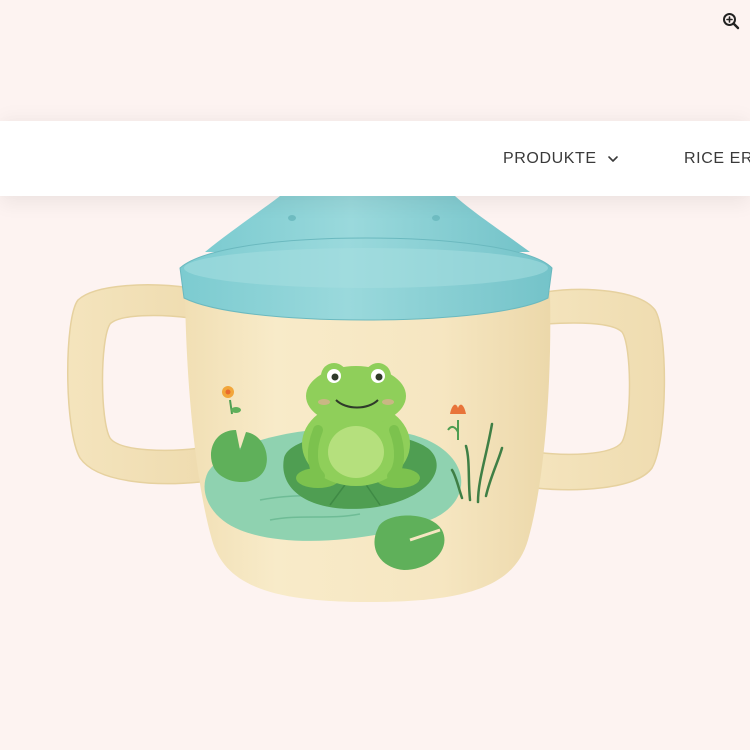 This screenshot has height=750, width=750. What do you see at coordinates (134, 384) in the screenshot?
I see `left-handle` at bounding box center [134, 384].